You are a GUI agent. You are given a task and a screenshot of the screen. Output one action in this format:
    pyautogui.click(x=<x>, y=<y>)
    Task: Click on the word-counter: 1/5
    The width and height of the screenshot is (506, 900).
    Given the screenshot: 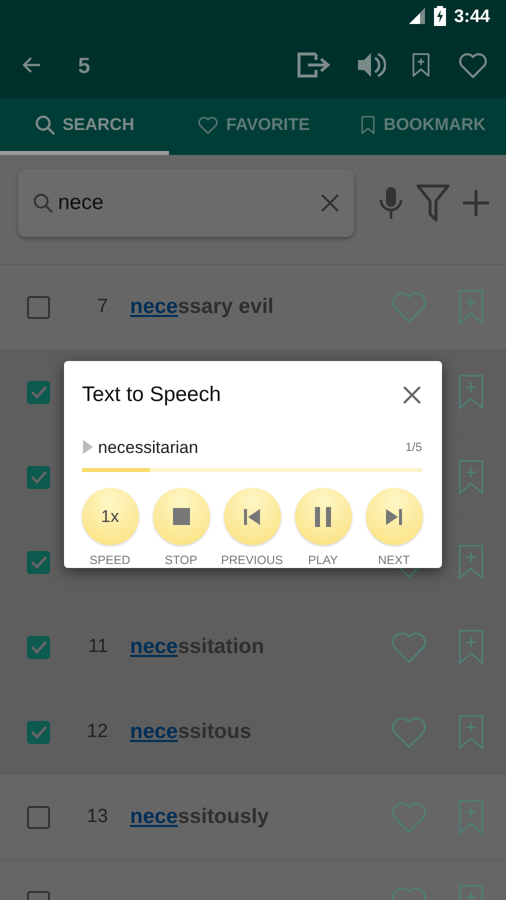 What is the action you would take?
    pyautogui.click(x=413, y=447)
    